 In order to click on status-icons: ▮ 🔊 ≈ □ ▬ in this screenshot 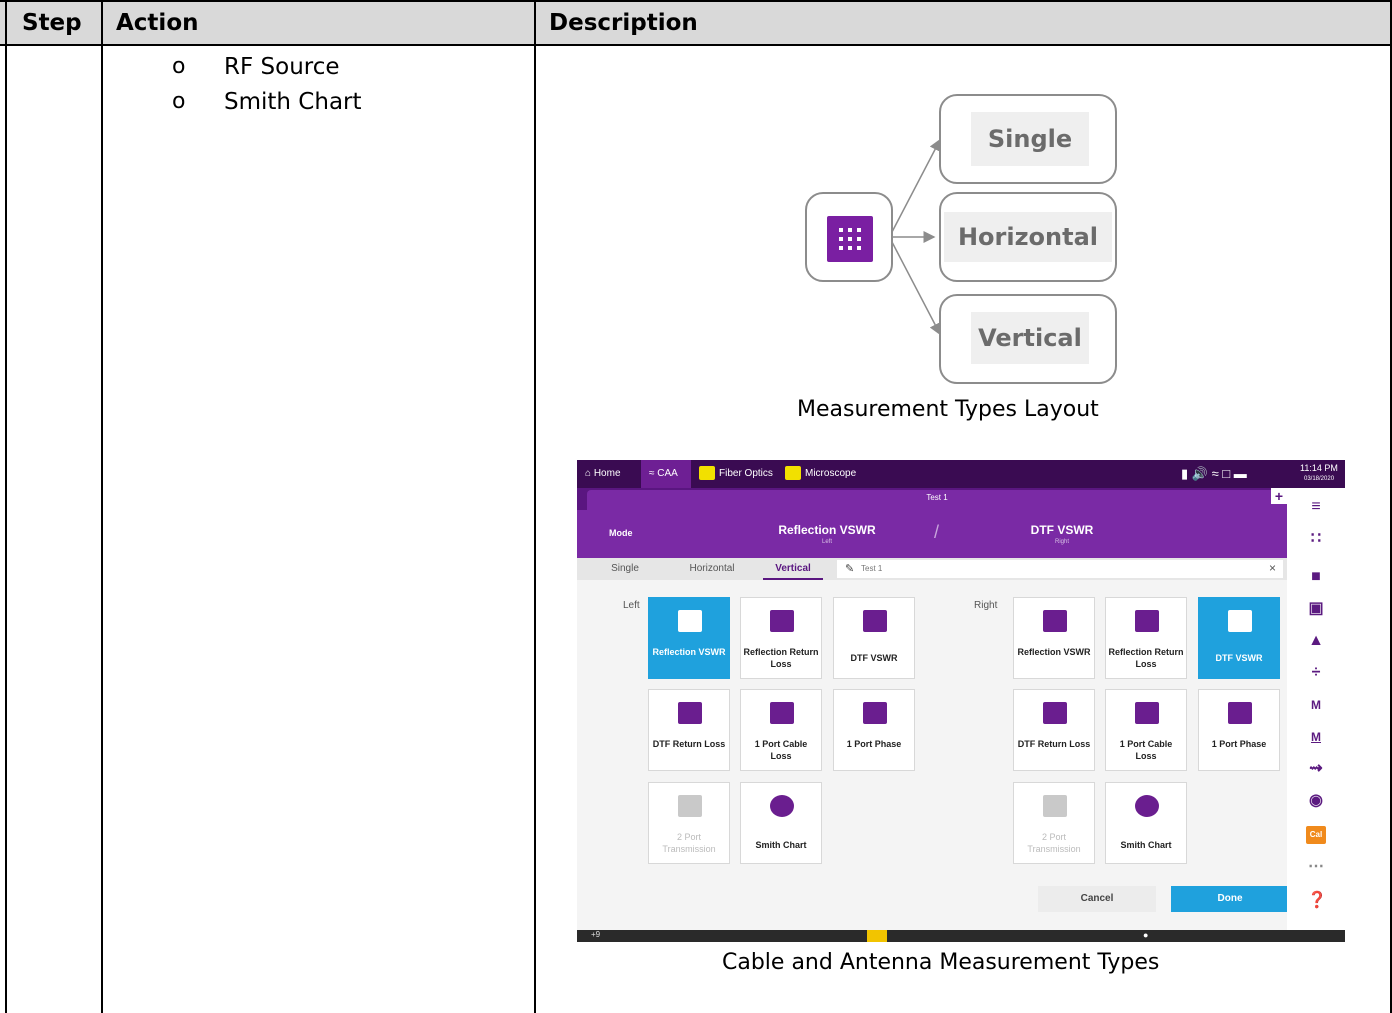, I will do `click(1214, 473)`.